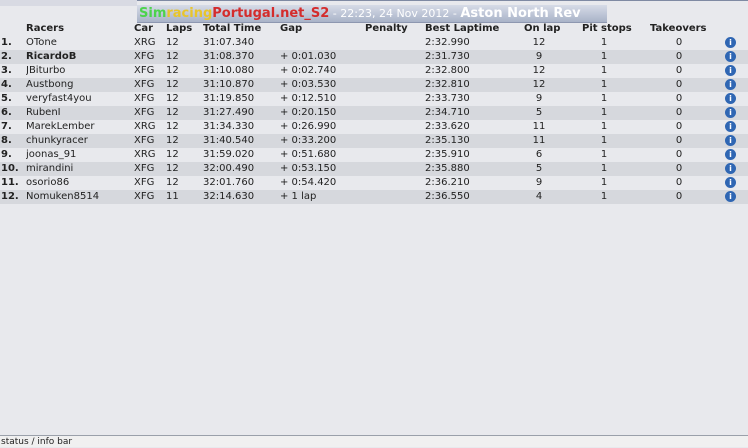  I want to click on cell-position: 6., so click(6, 112).